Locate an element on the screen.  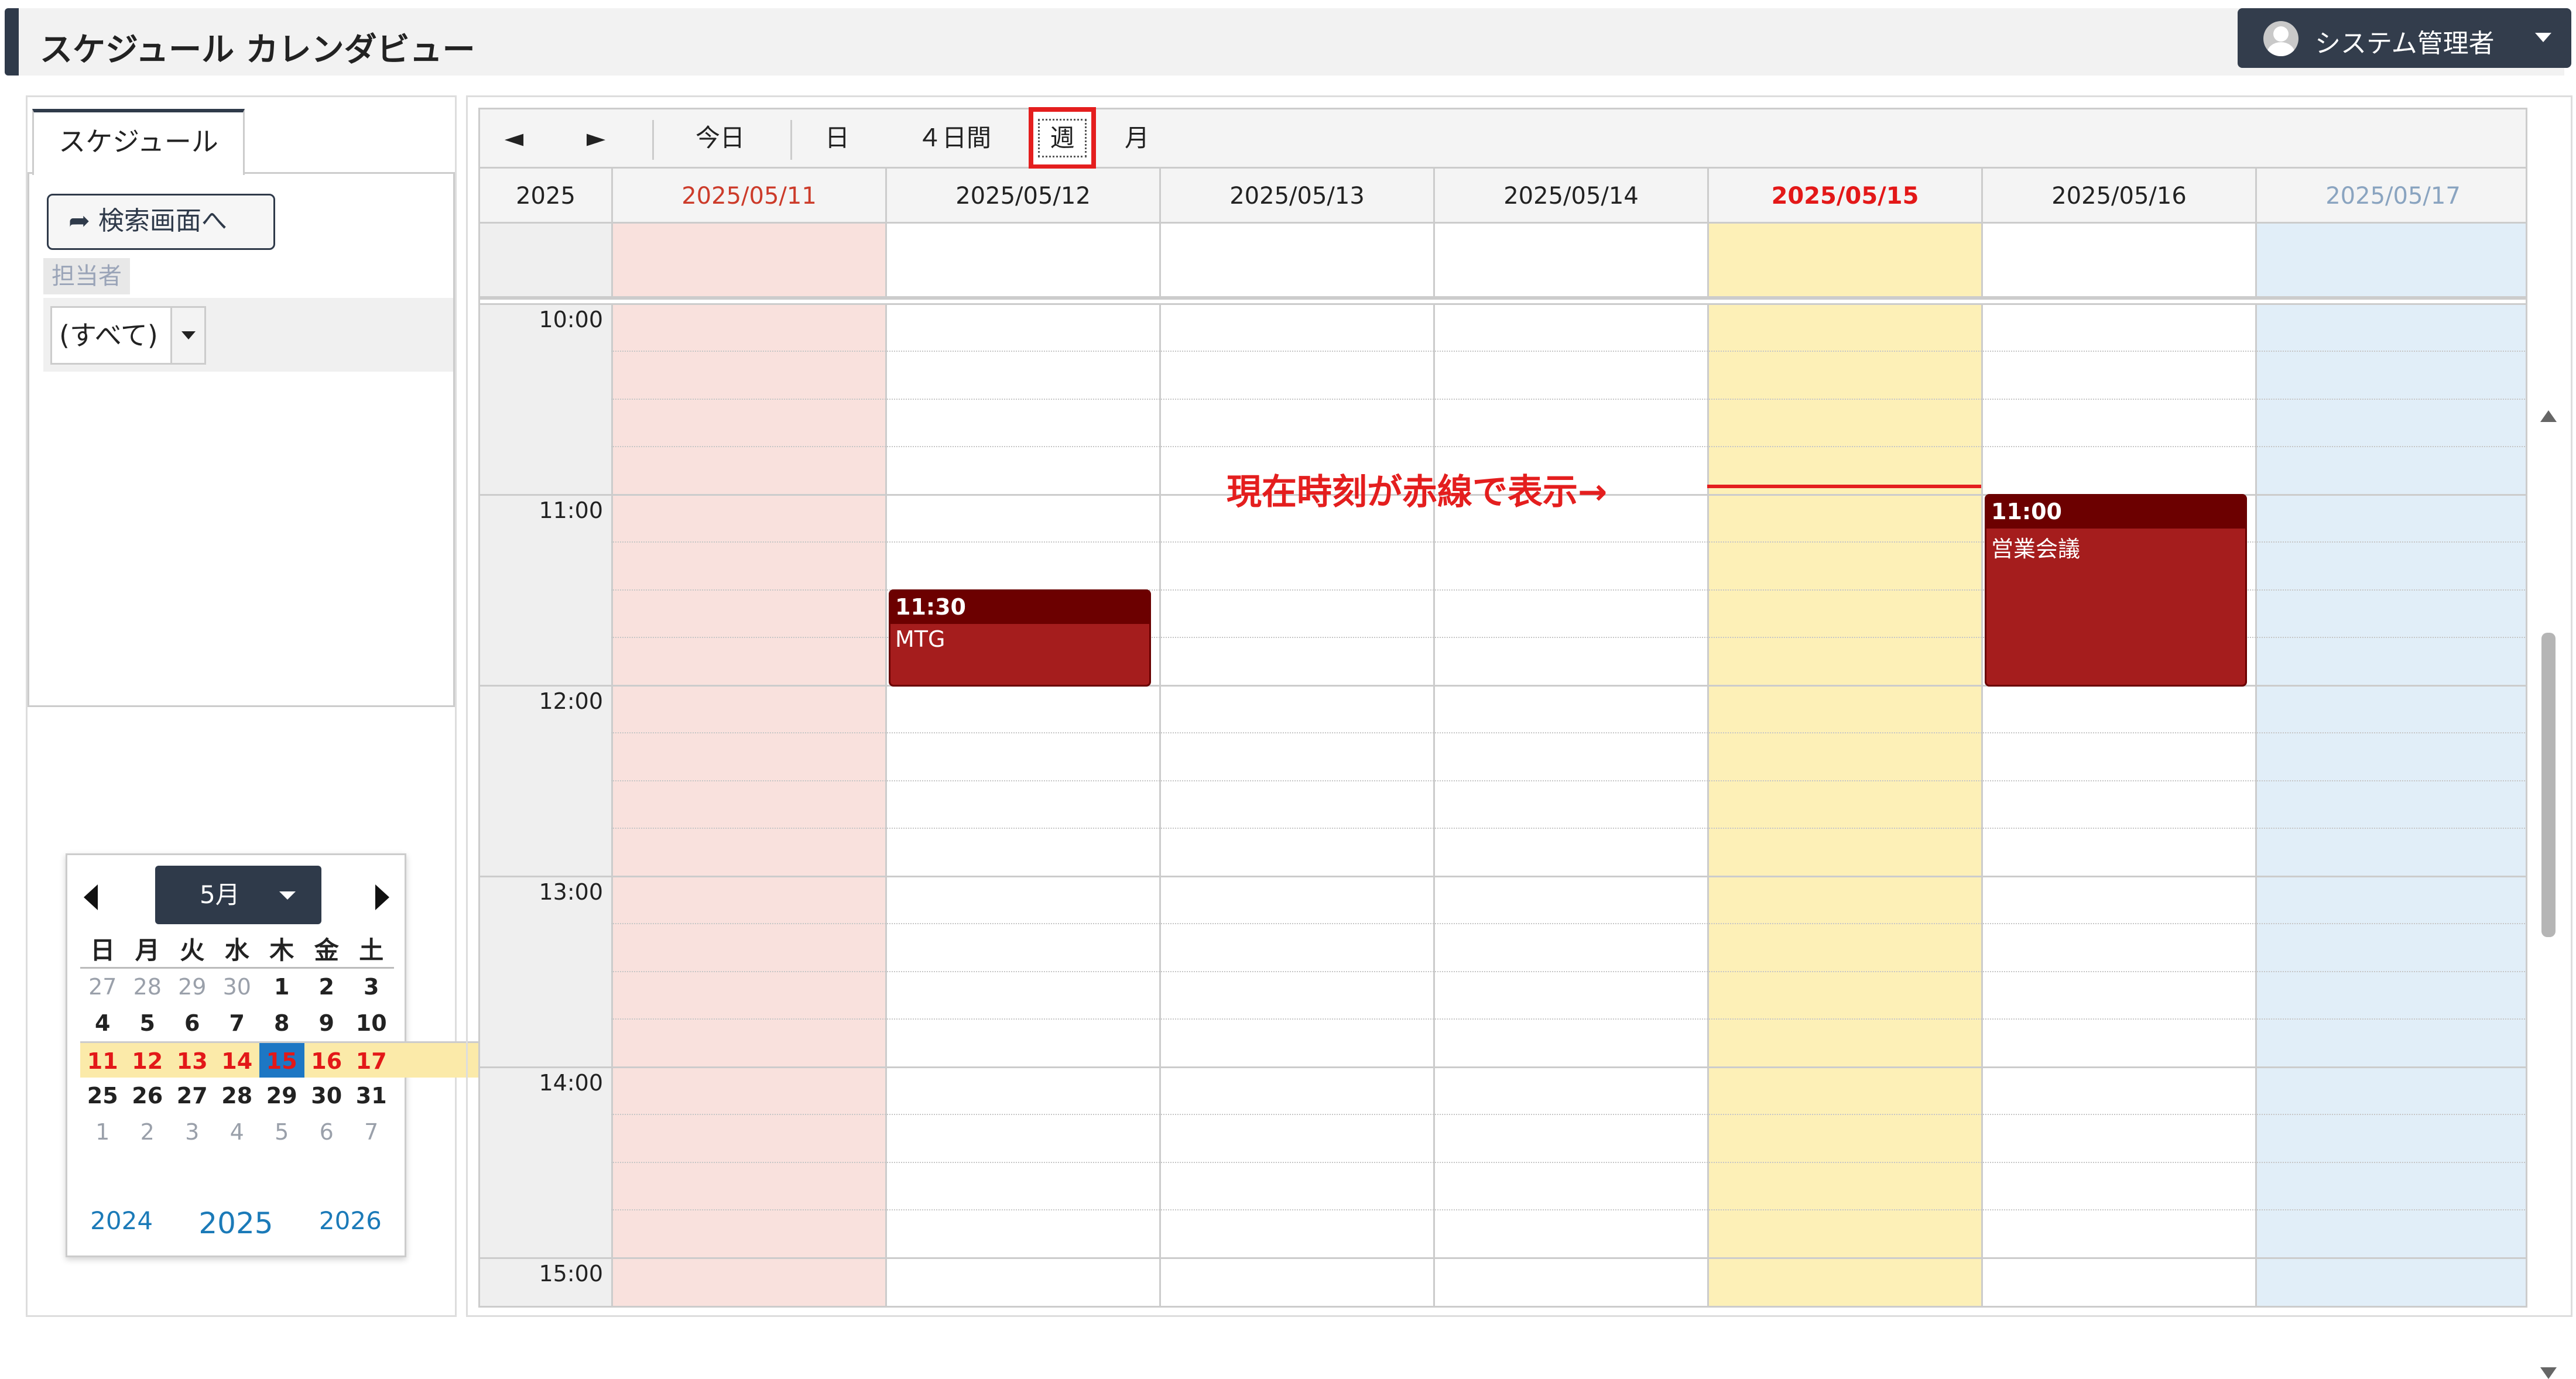
week-row: 4 5 6 7 8 9 10 is located at coordinates (237, 1023).